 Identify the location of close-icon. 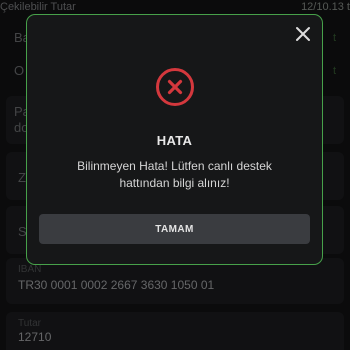
(303, 34).